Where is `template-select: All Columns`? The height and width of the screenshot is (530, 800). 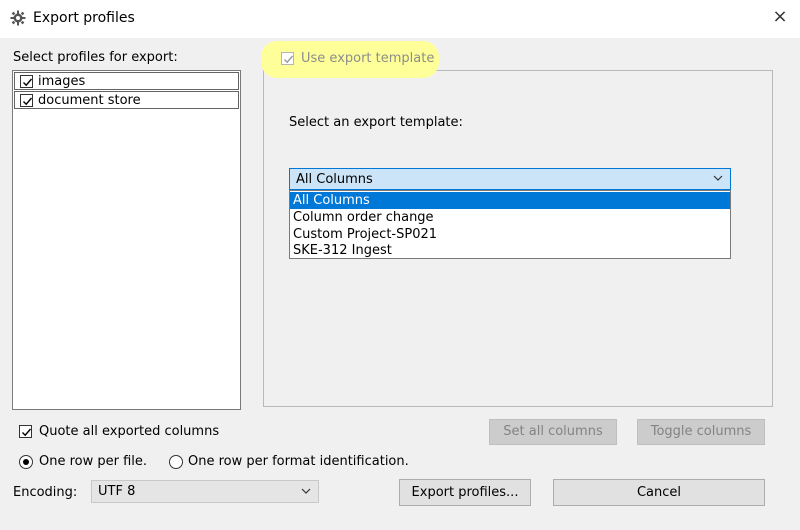 template-select: All Columns is located at coordinates (510, 179).